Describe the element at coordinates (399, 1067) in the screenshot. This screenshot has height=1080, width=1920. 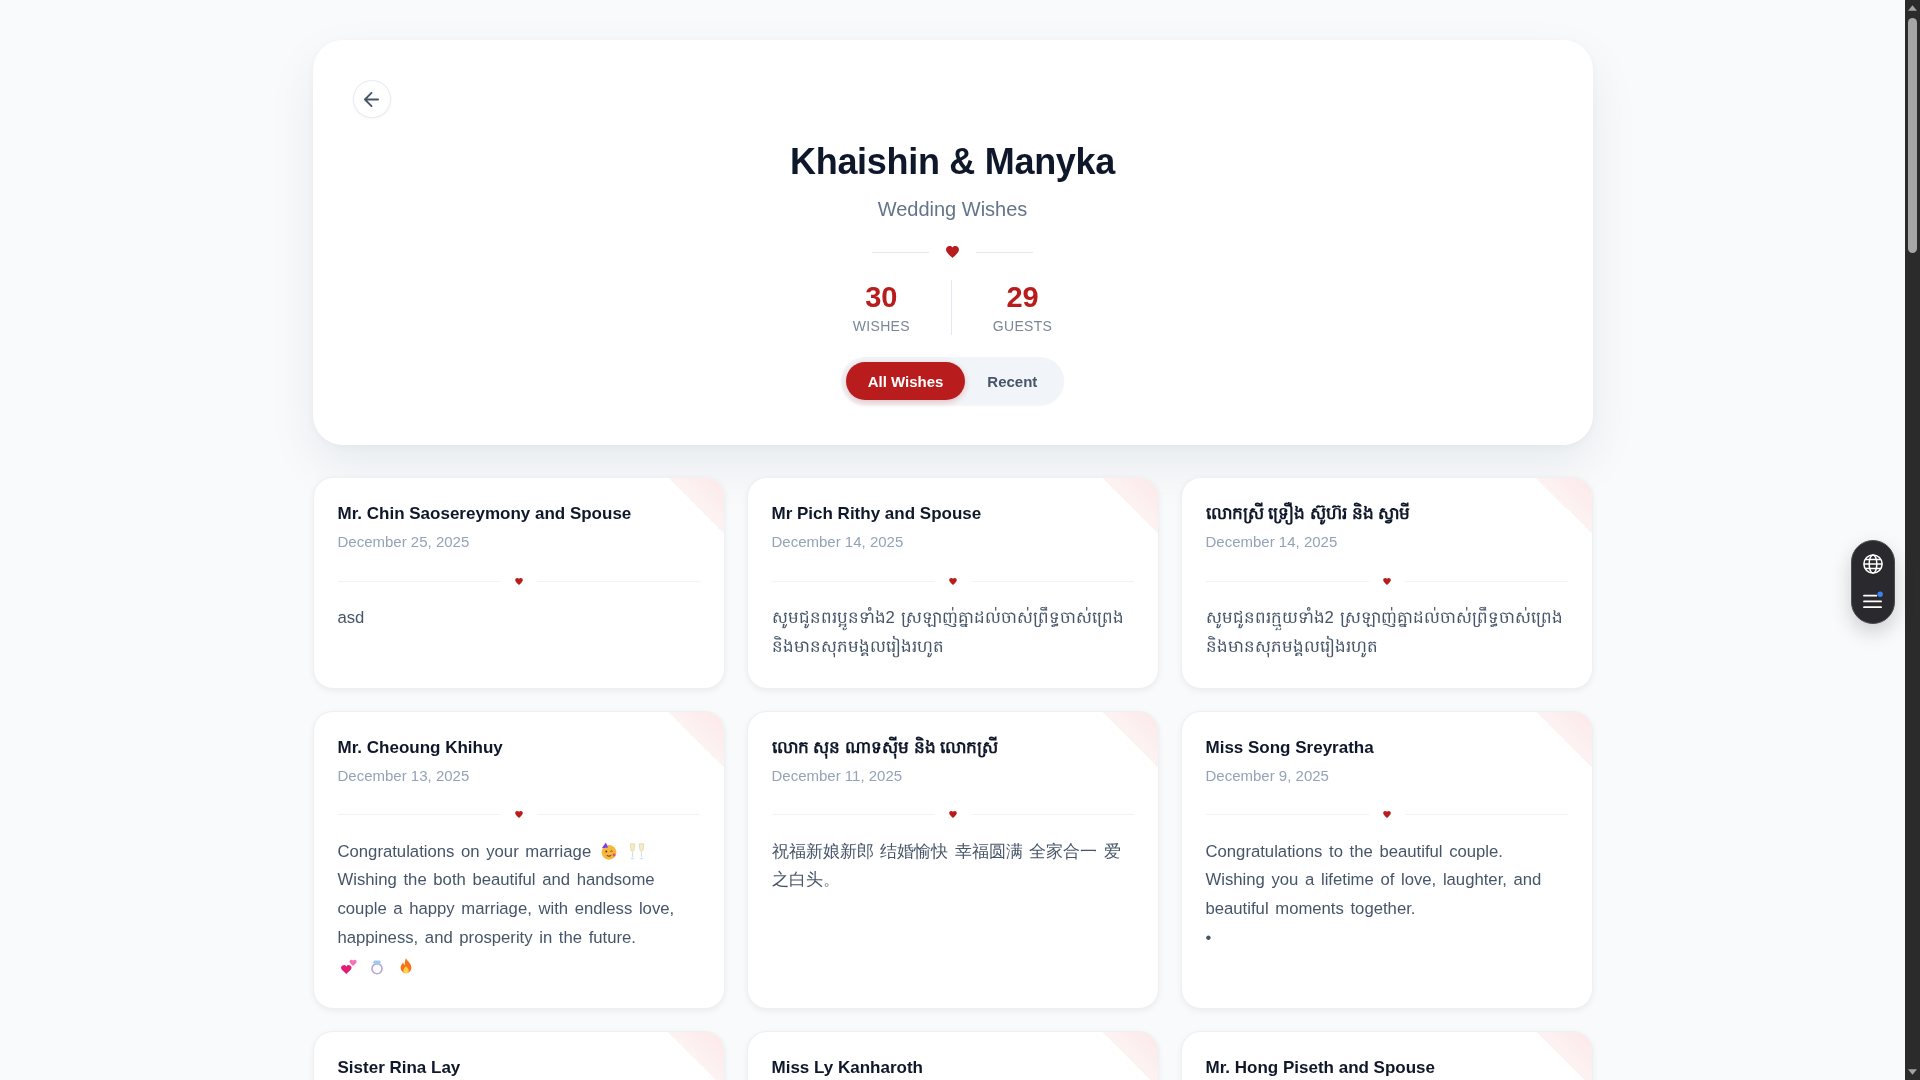
I see `guest-name: Sister Rina Lay` at that location.